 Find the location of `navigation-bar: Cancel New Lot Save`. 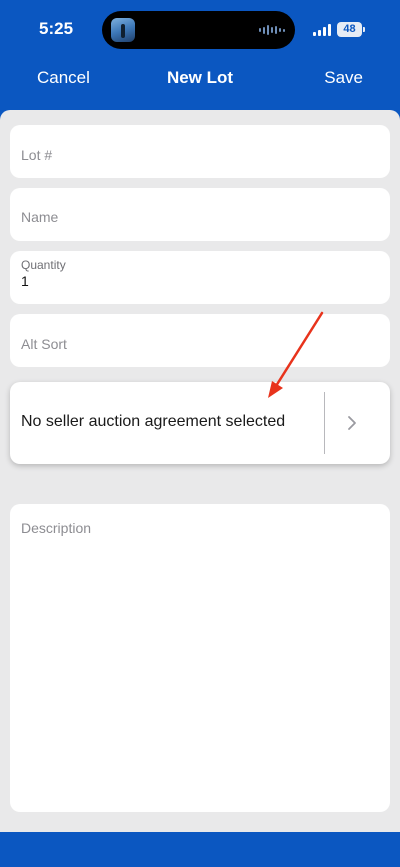

navigation-bar: Cancel New Lot Save is located at coordinates (200, 85).